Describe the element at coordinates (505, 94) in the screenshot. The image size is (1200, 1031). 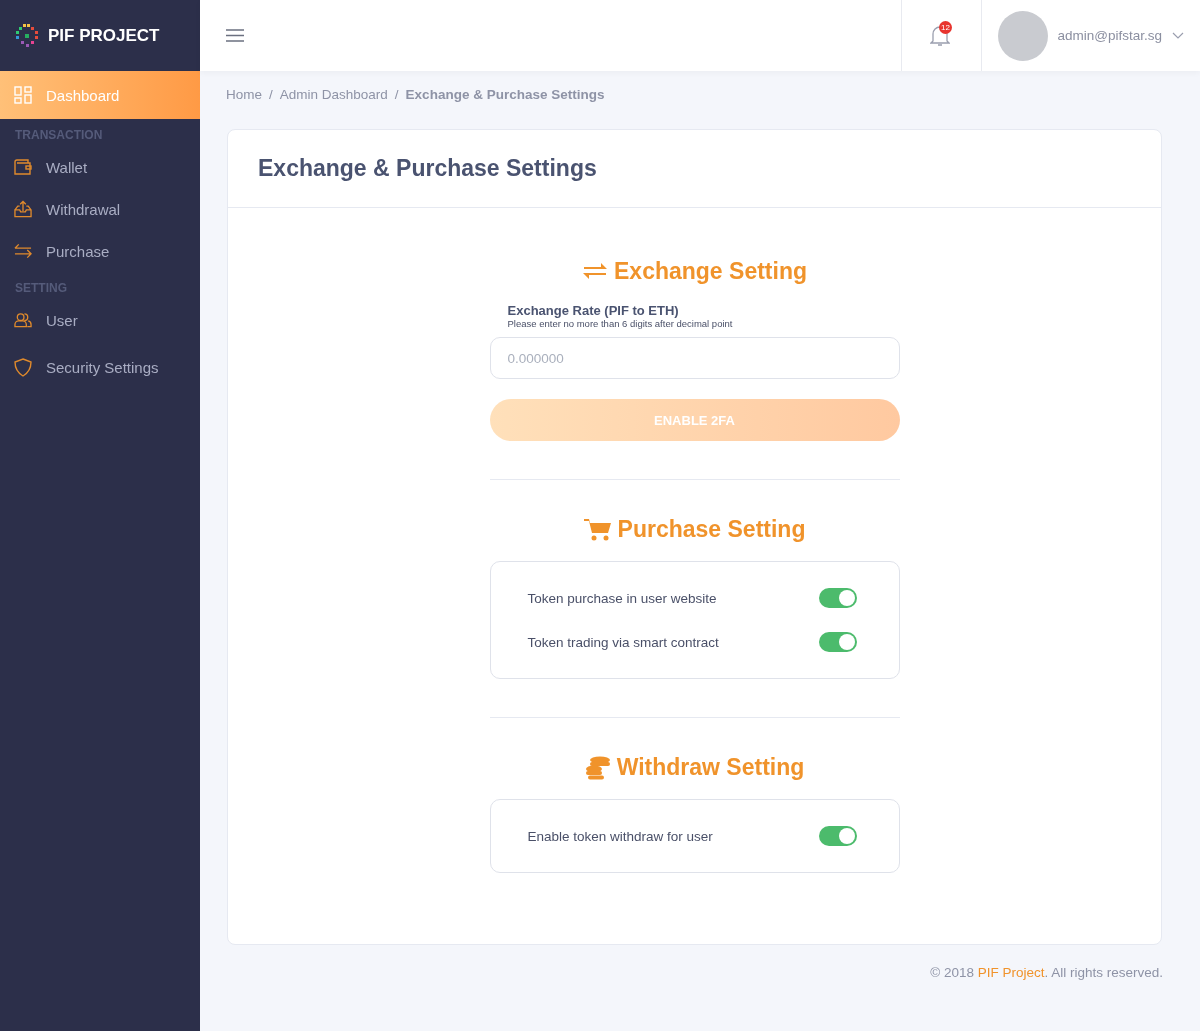
I see `breadcrumb-current: Exchange & Purchase Settings` at that location.